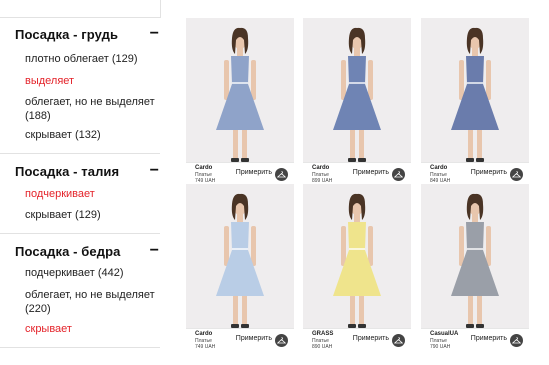  What do you see at coordinates (95, 194) in the screenshot?
I see `filter-option-active: подчеркивает` at bounding box center [95, 194].